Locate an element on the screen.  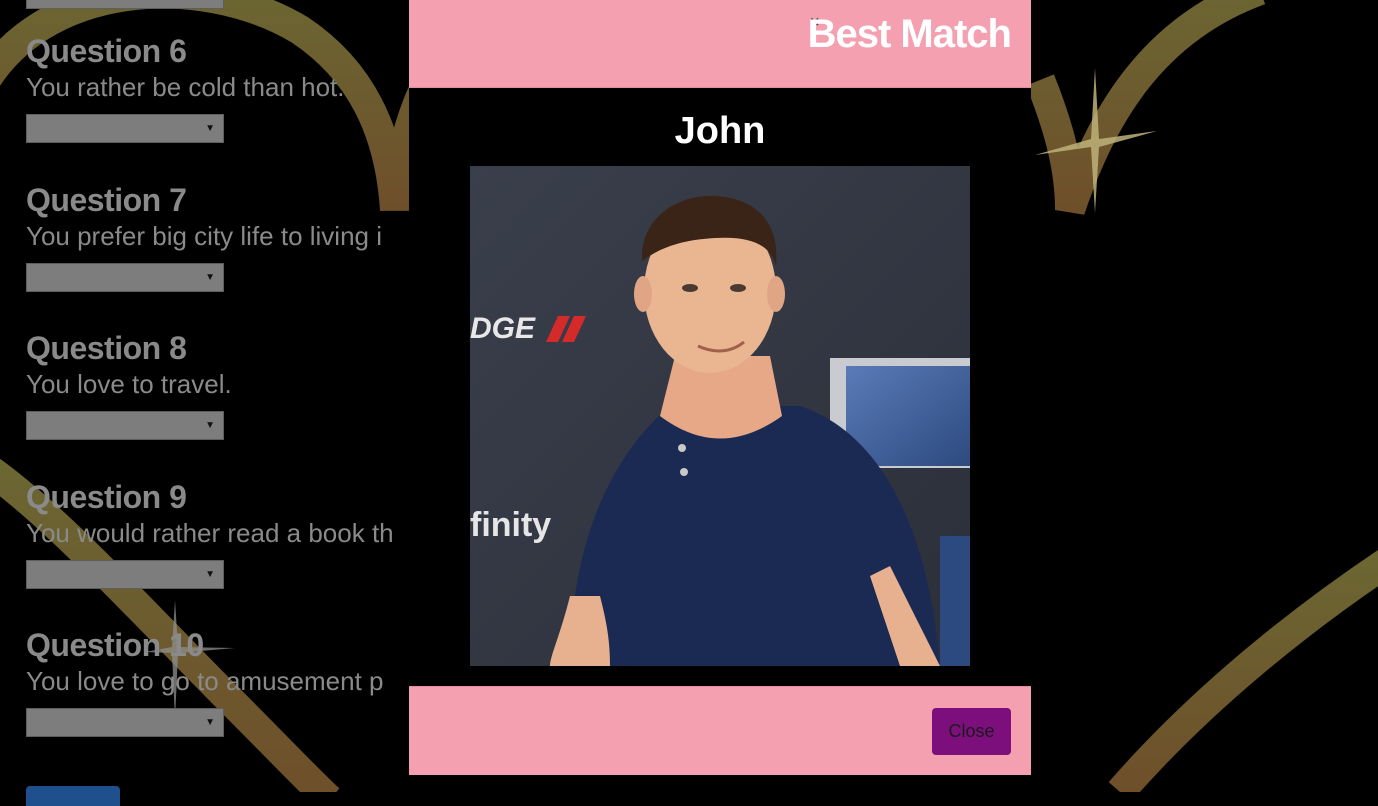
close-button: Close is located at coordinates (971, 731).